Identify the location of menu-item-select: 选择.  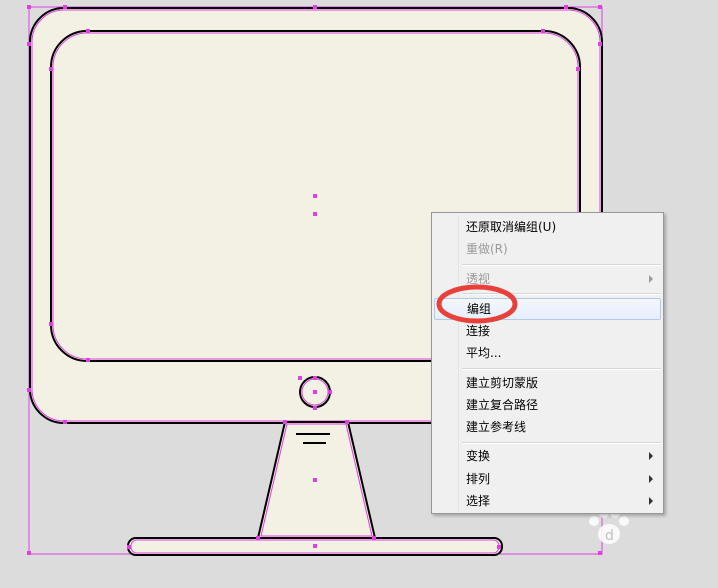
(547, 501).